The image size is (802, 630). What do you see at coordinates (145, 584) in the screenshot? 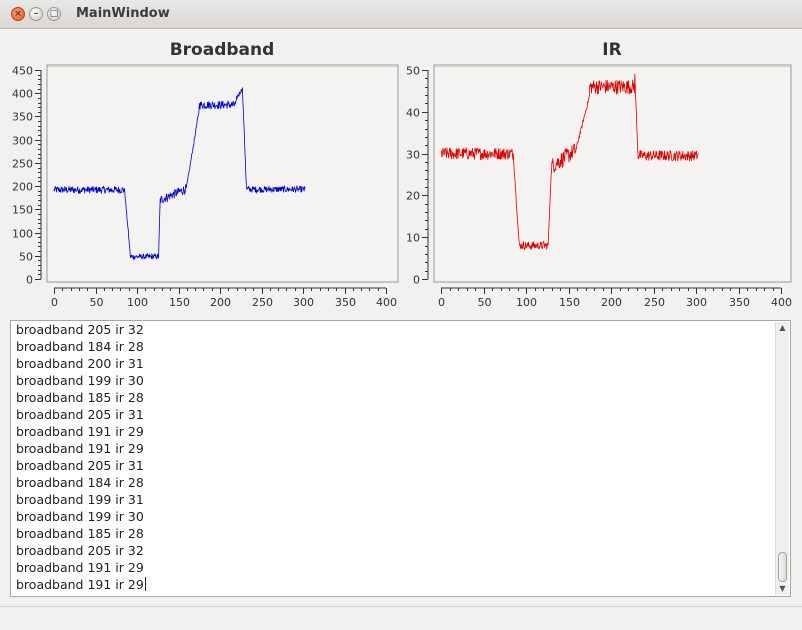
I see `text-cursor` at bounding box center [145, 584].